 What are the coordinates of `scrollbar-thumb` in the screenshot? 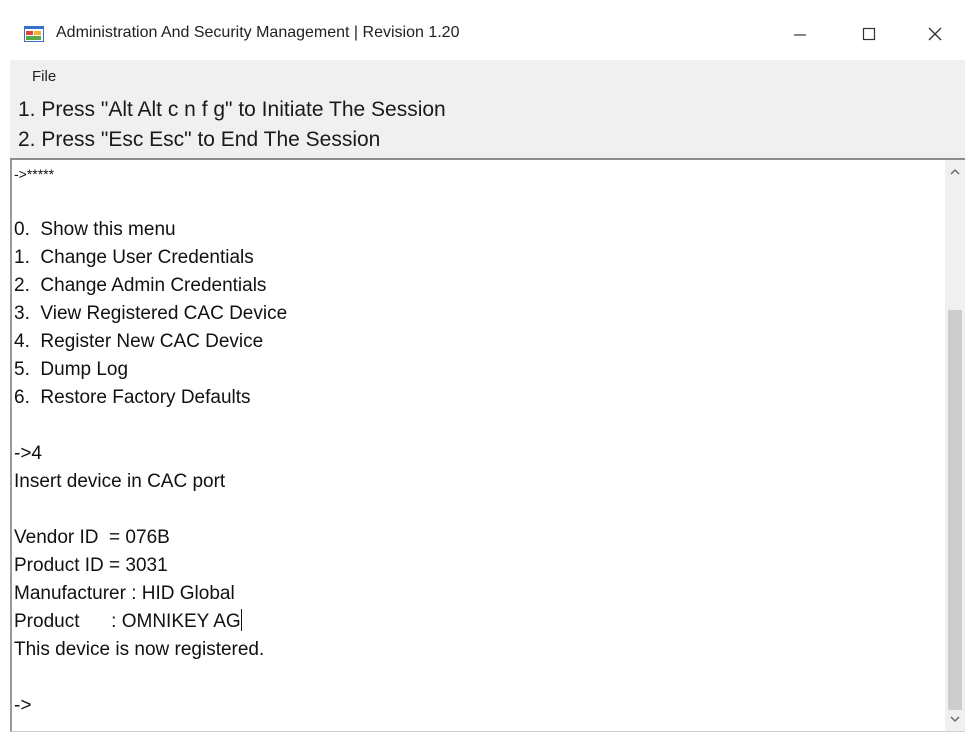 It's located at (955, 510).